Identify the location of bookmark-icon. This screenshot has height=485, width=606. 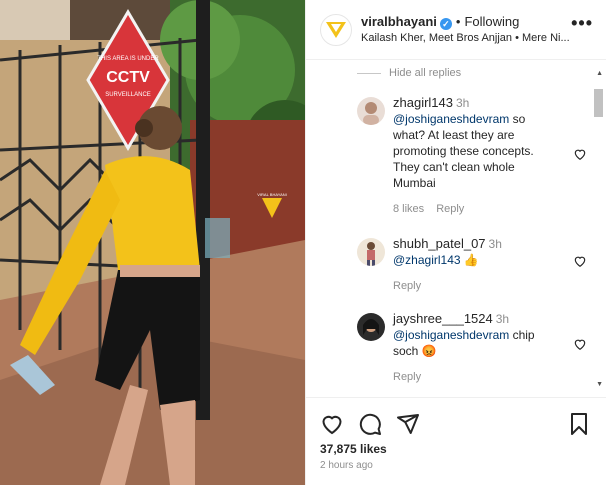
(579, 424).